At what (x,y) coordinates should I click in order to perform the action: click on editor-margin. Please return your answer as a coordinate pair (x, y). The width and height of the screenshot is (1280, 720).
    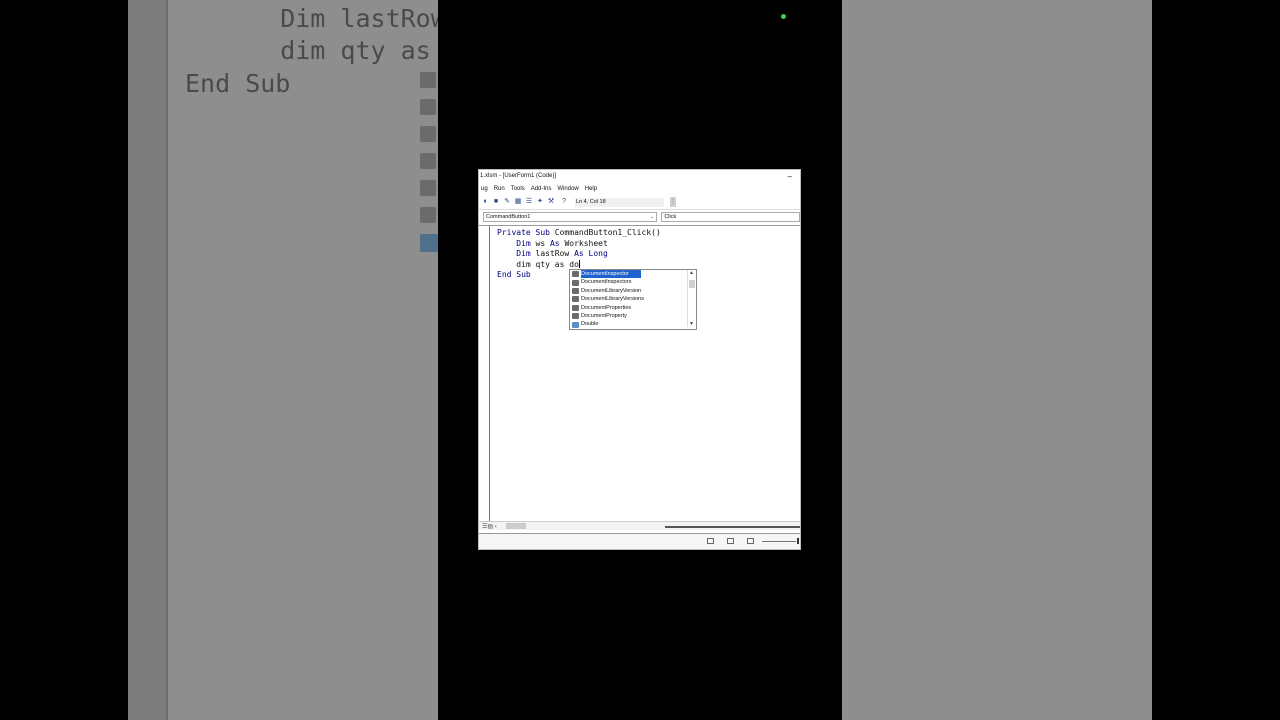
    Looking at the image, I should click on (484, 374).